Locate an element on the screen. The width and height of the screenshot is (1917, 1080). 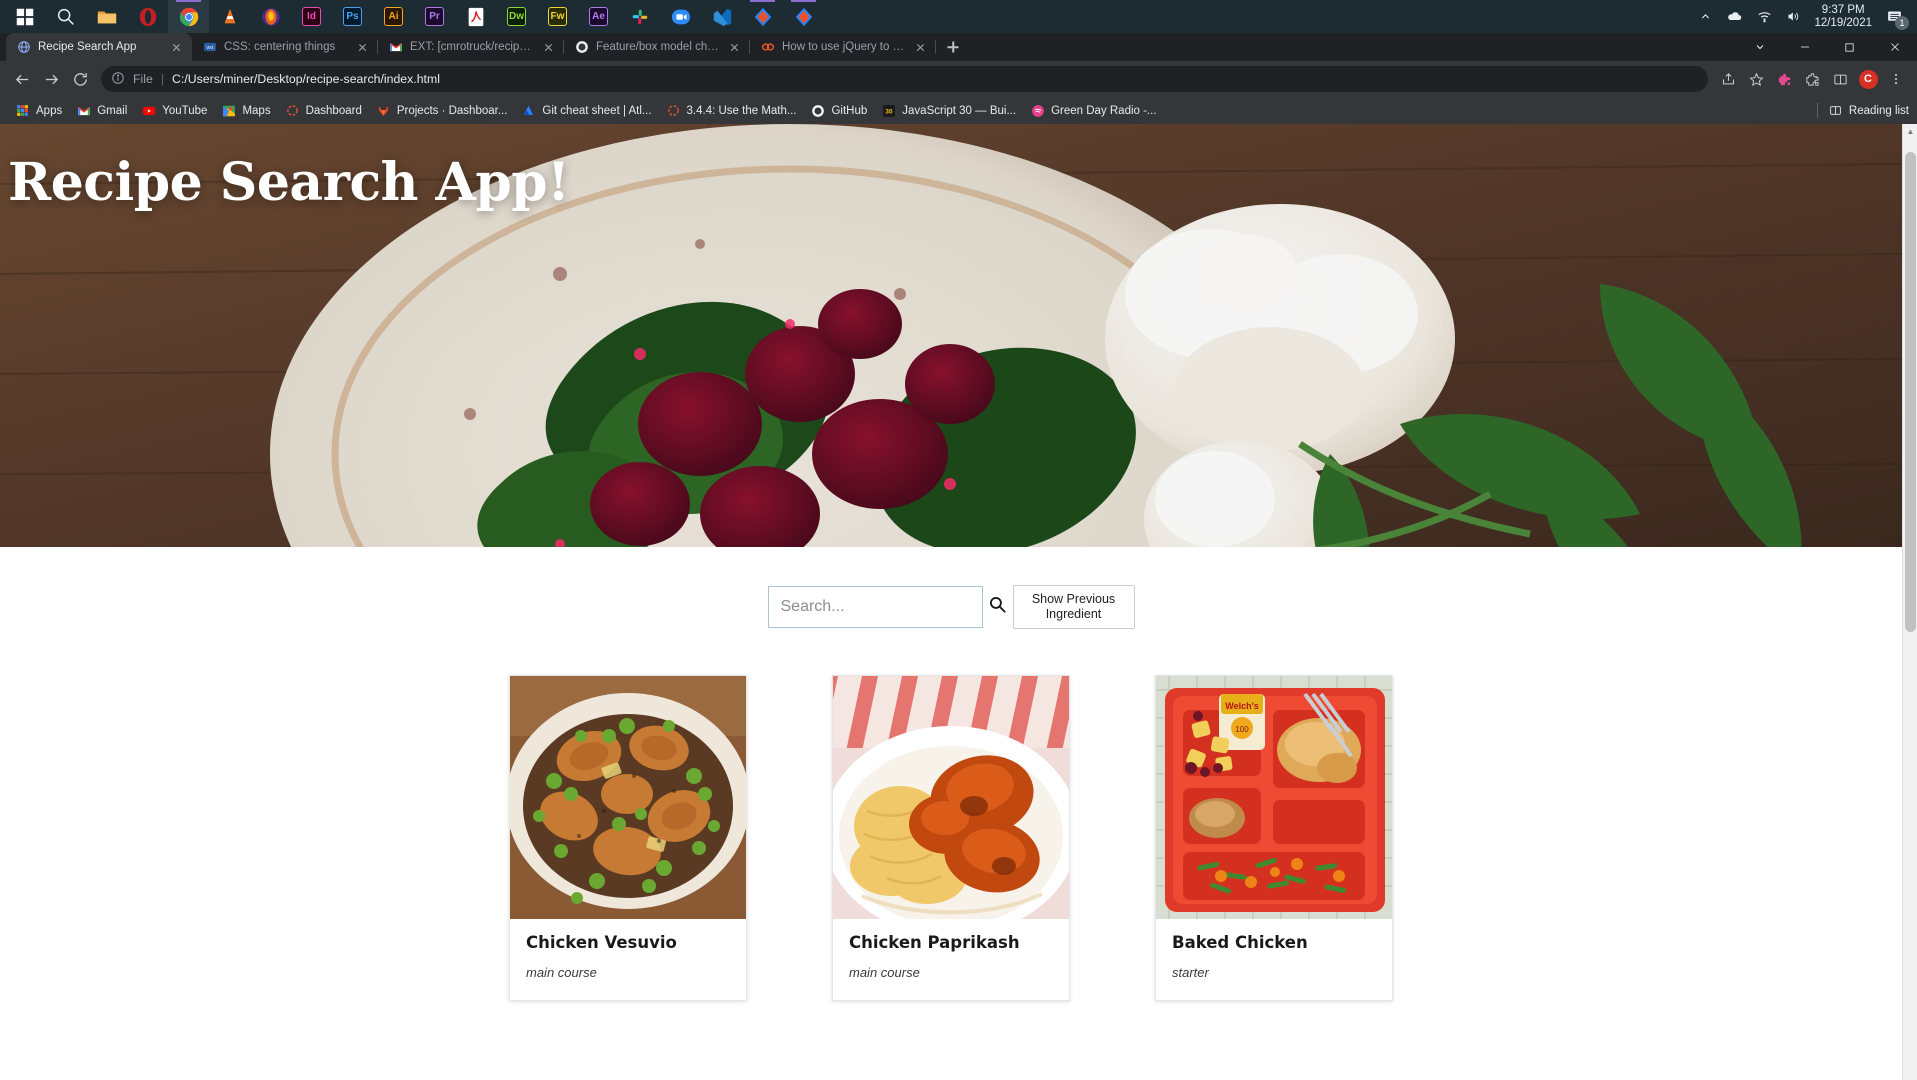
new-tab-button is located at coordinates (953, 47).